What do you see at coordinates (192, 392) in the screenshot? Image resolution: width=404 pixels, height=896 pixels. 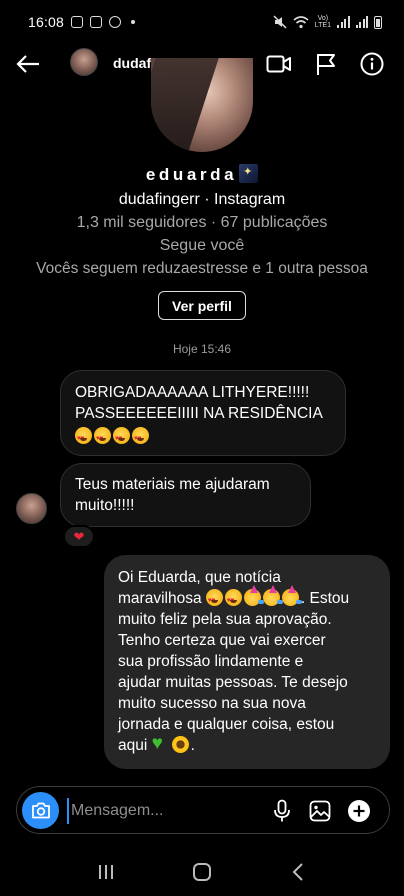 I see `message-line: OBRIGADAAAAAA LITHYERE!!!!!` at bounding box center [192, 392].